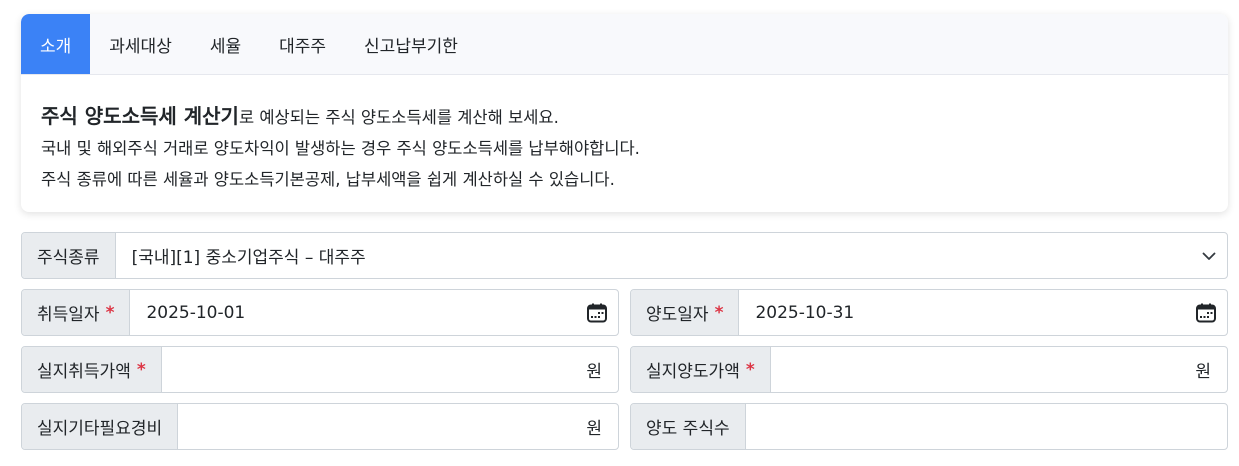  I want to click on intro-title: 주식 양도소득세 계산기, so click(140, 116).